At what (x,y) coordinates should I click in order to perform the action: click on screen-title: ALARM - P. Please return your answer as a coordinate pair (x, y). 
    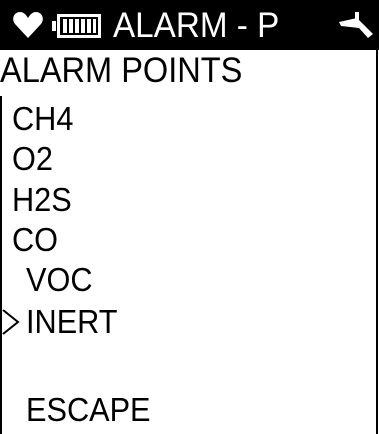
    Looking at the image, I should click on (196, 25).